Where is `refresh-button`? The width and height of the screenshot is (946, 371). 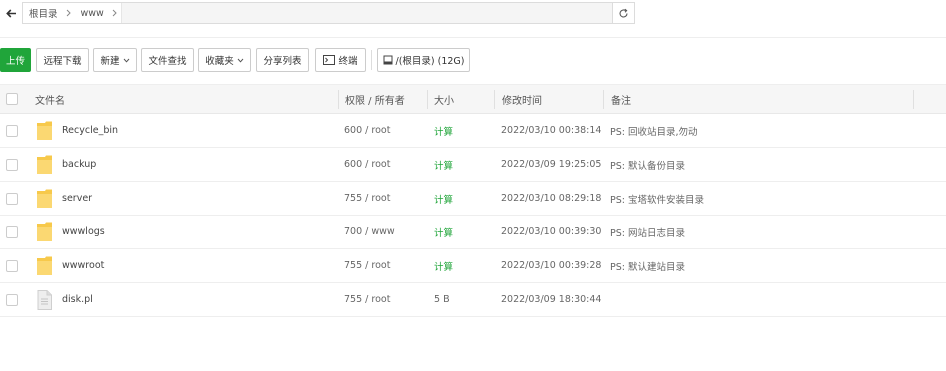 refresh-button is located at coordinates (624, 13).